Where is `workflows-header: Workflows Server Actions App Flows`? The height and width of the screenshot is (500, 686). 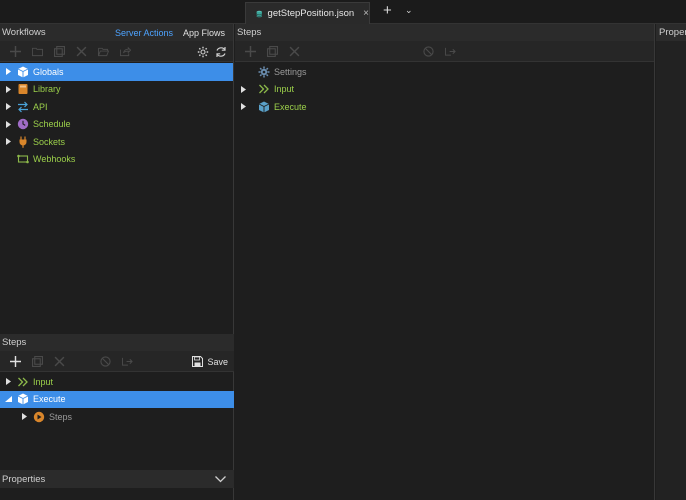
workflows-header: Workflows Server Actions App Flows is located at coordinates (116, 32).